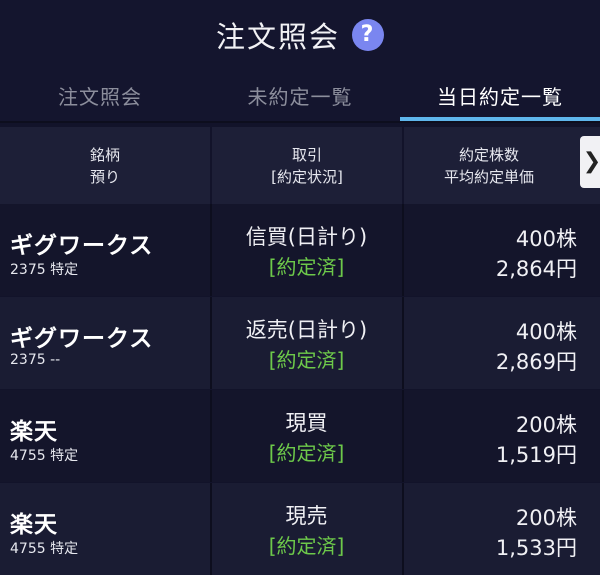  Describe the element at coordinates (488, 176) in the screenshot. I see `column-header-quantity-line2: 平均約定単価` at that location.